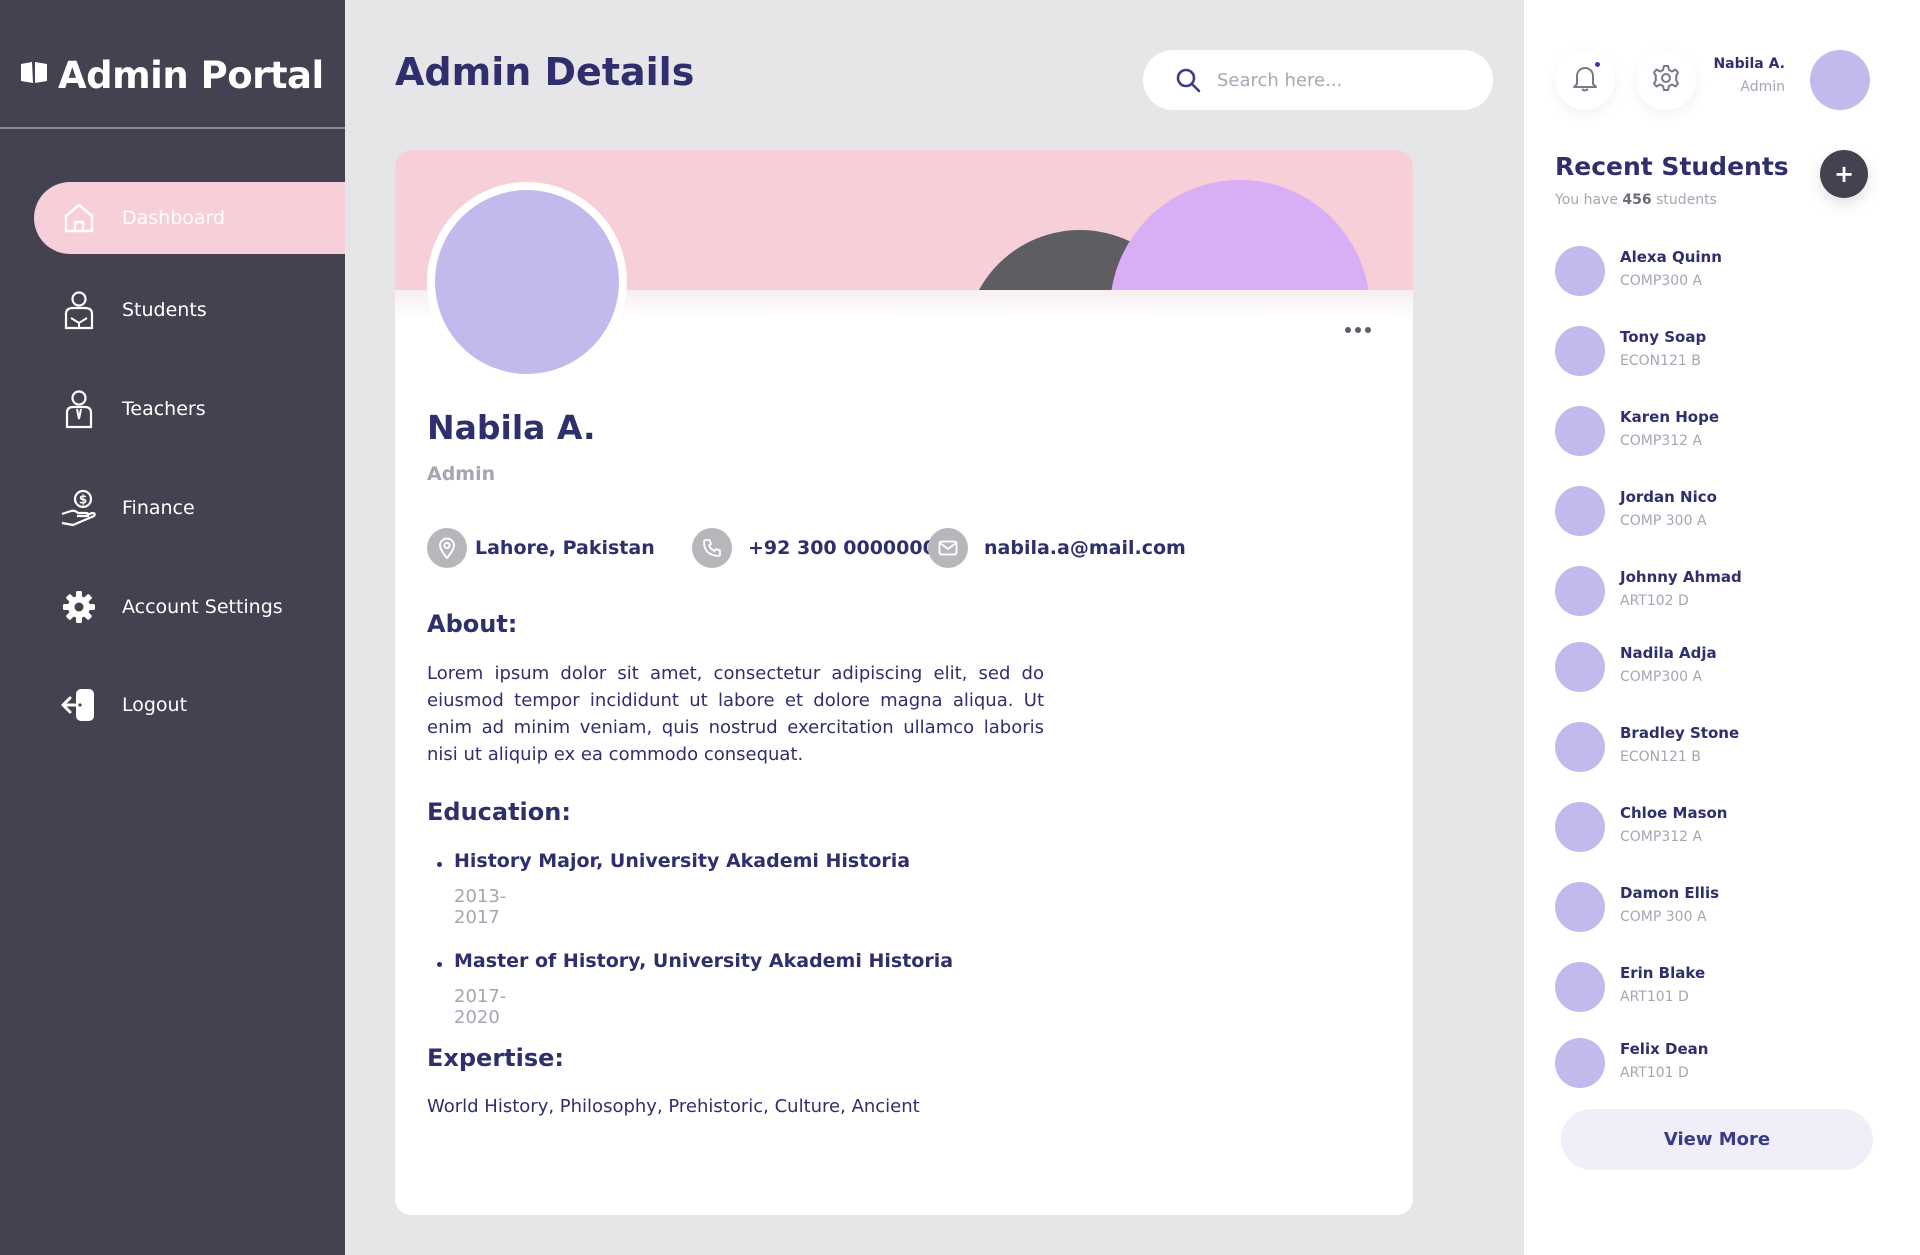  What do you see at coordinates (1669, 417) in the screenshot?
I see `student-name: Karen Hope` at bounding box center [1669, 417].